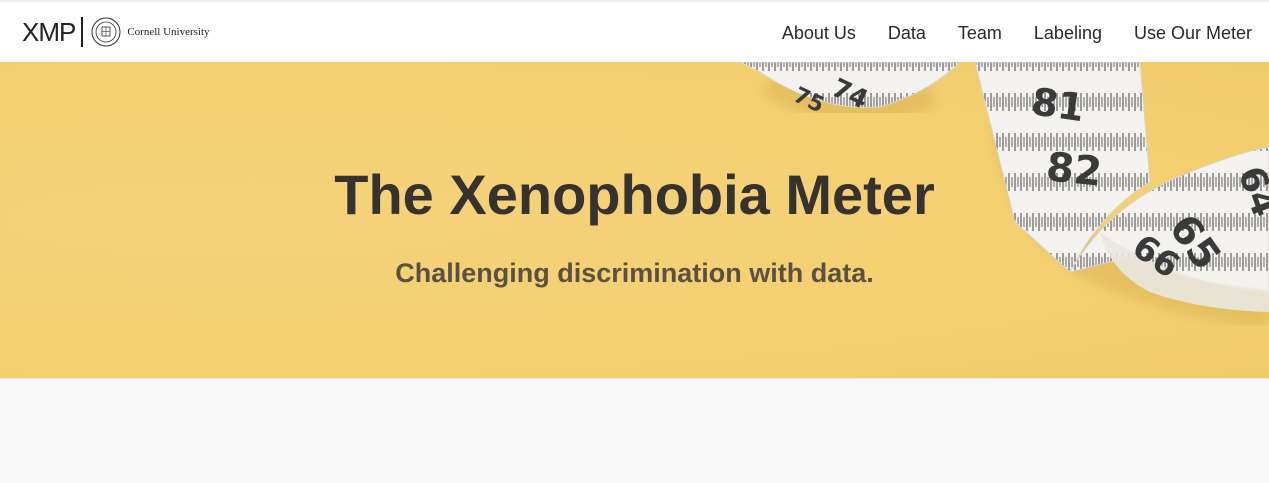  What do you see at coordinates (980, 33) in the screenshot?
I see `nav-team: Team` at bounding box center [980, 33].